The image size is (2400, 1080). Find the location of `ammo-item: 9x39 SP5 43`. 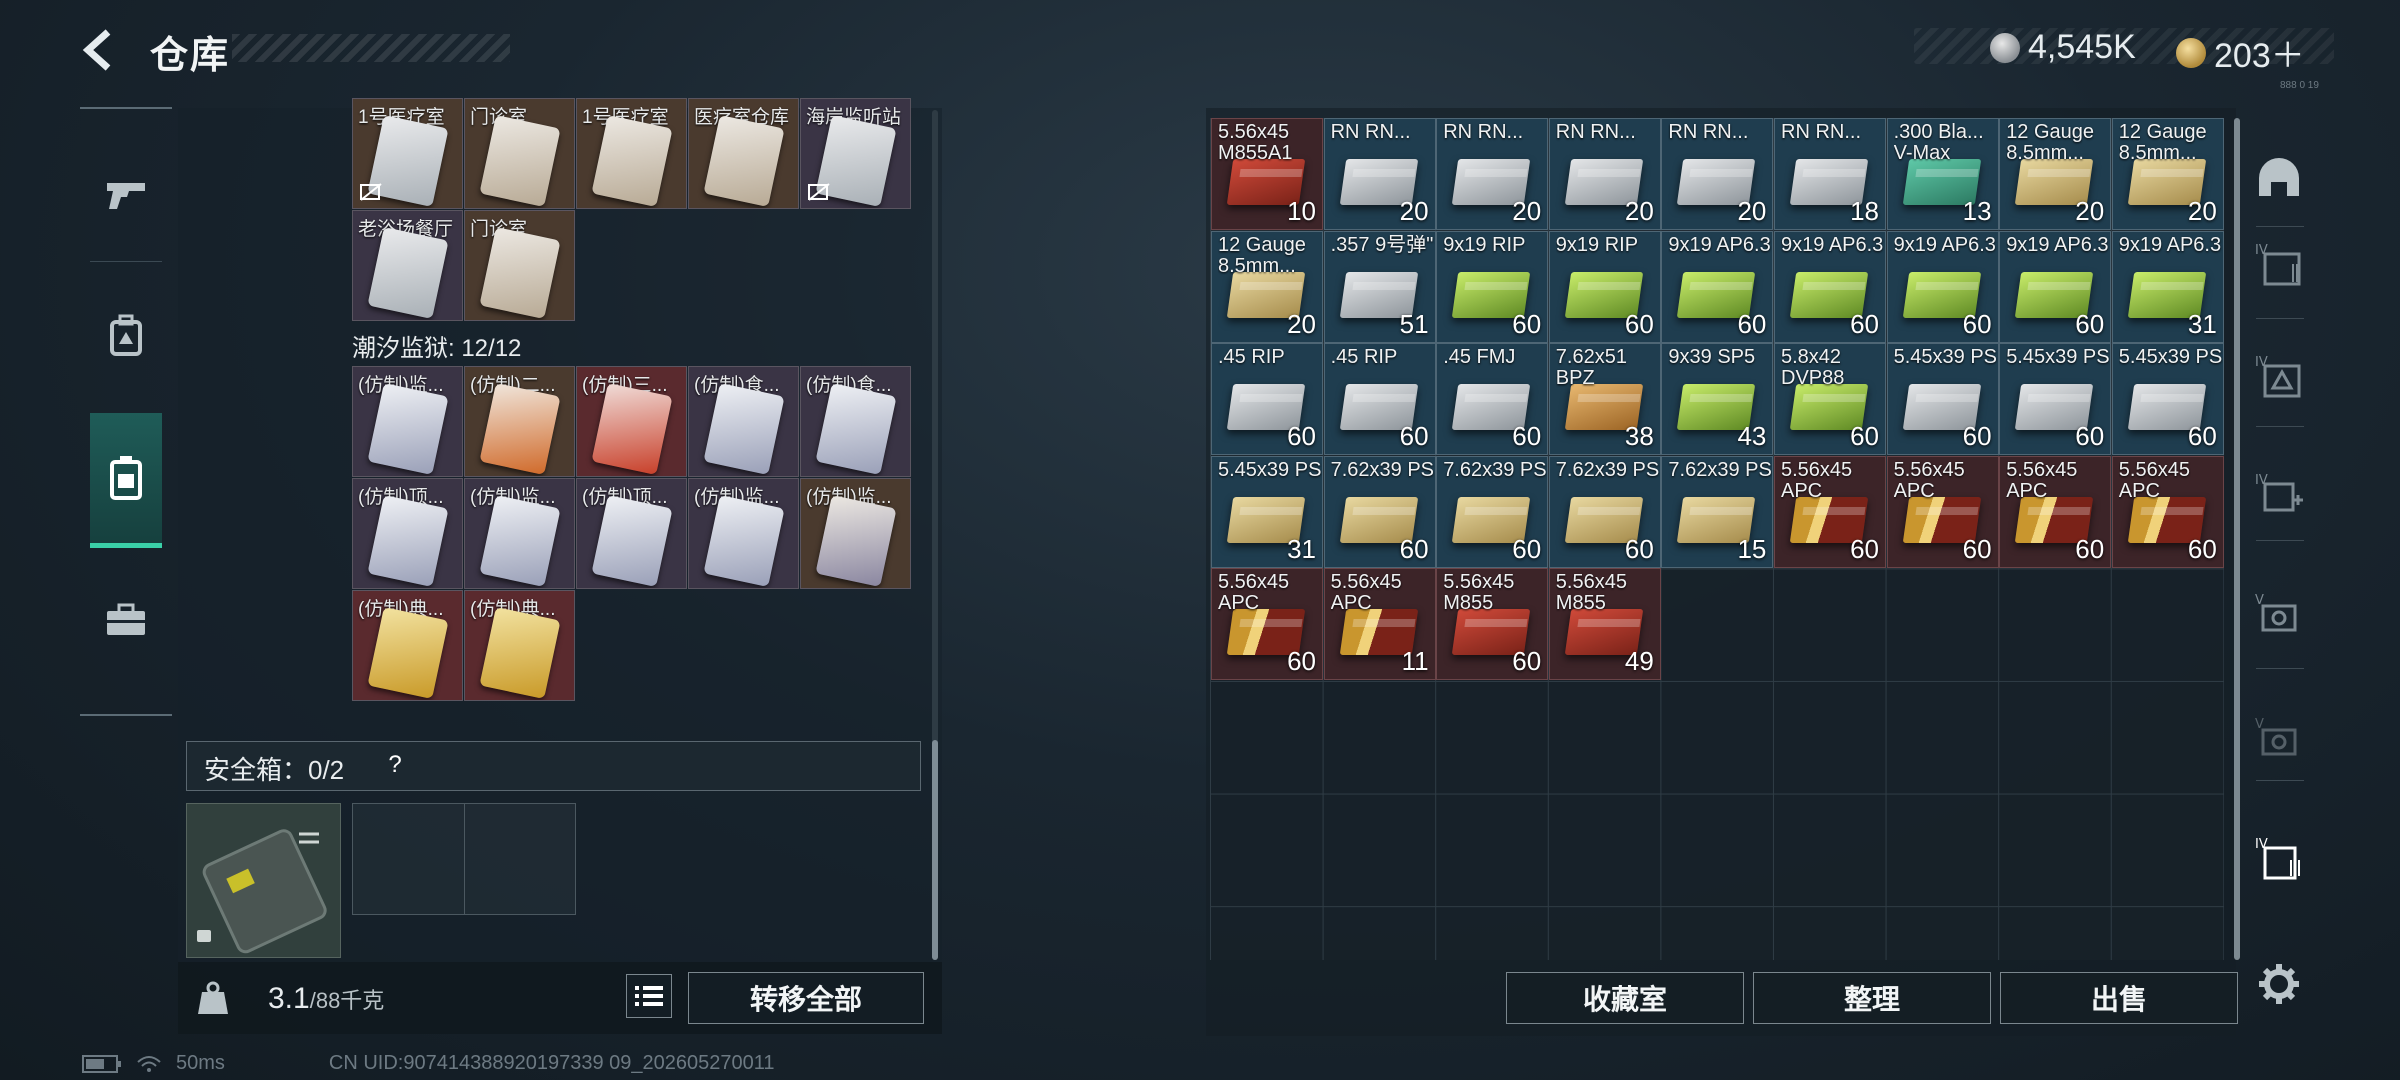

ammo-item: 9x39 SP5 43 is located at coordinates (1717, 399).